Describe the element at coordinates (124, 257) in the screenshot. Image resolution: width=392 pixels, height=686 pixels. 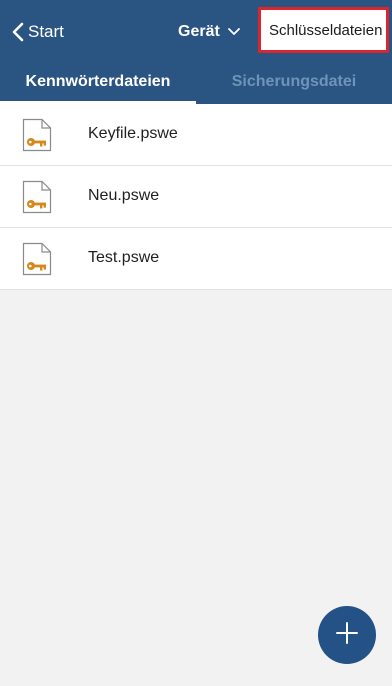
I see `file-name: Test.pswe` at that location.